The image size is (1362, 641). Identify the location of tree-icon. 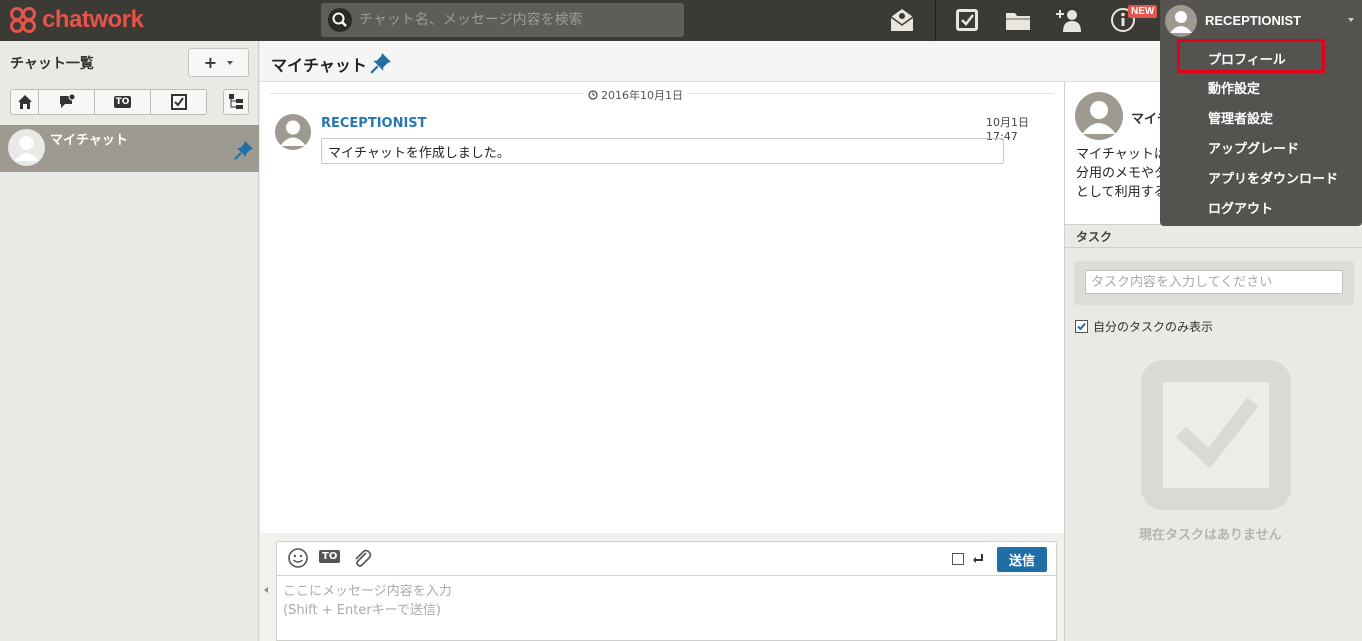
(236, 101).